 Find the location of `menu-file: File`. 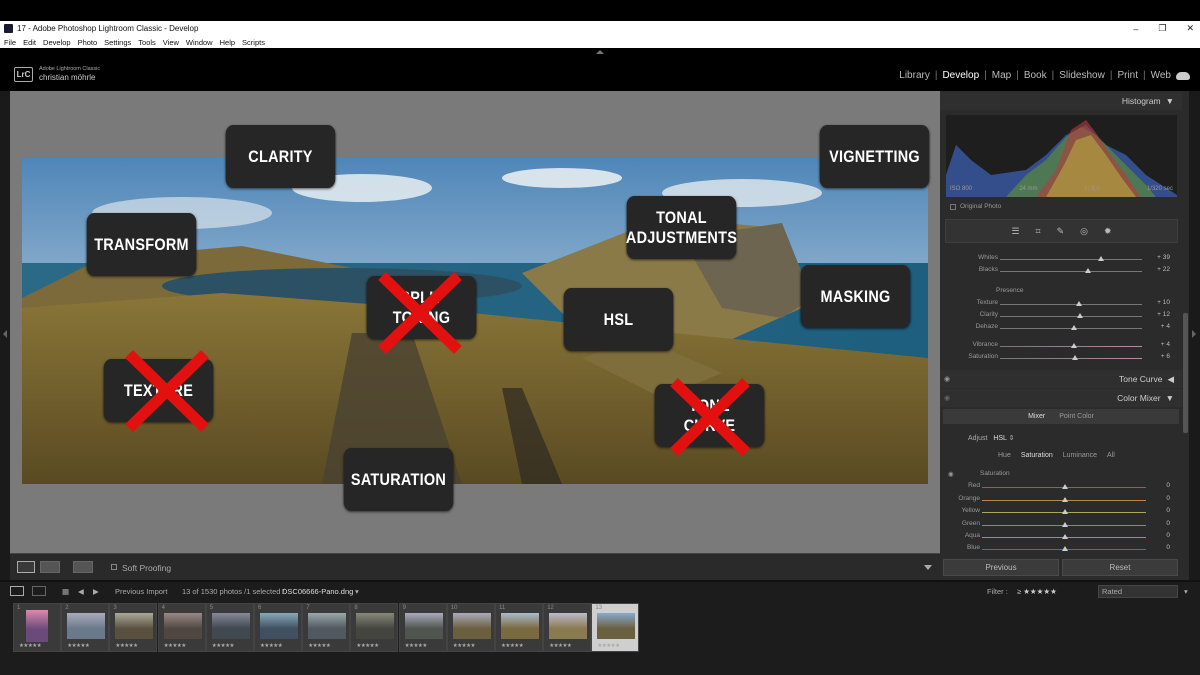

menu-file: File is located at coordinates (10, 42).